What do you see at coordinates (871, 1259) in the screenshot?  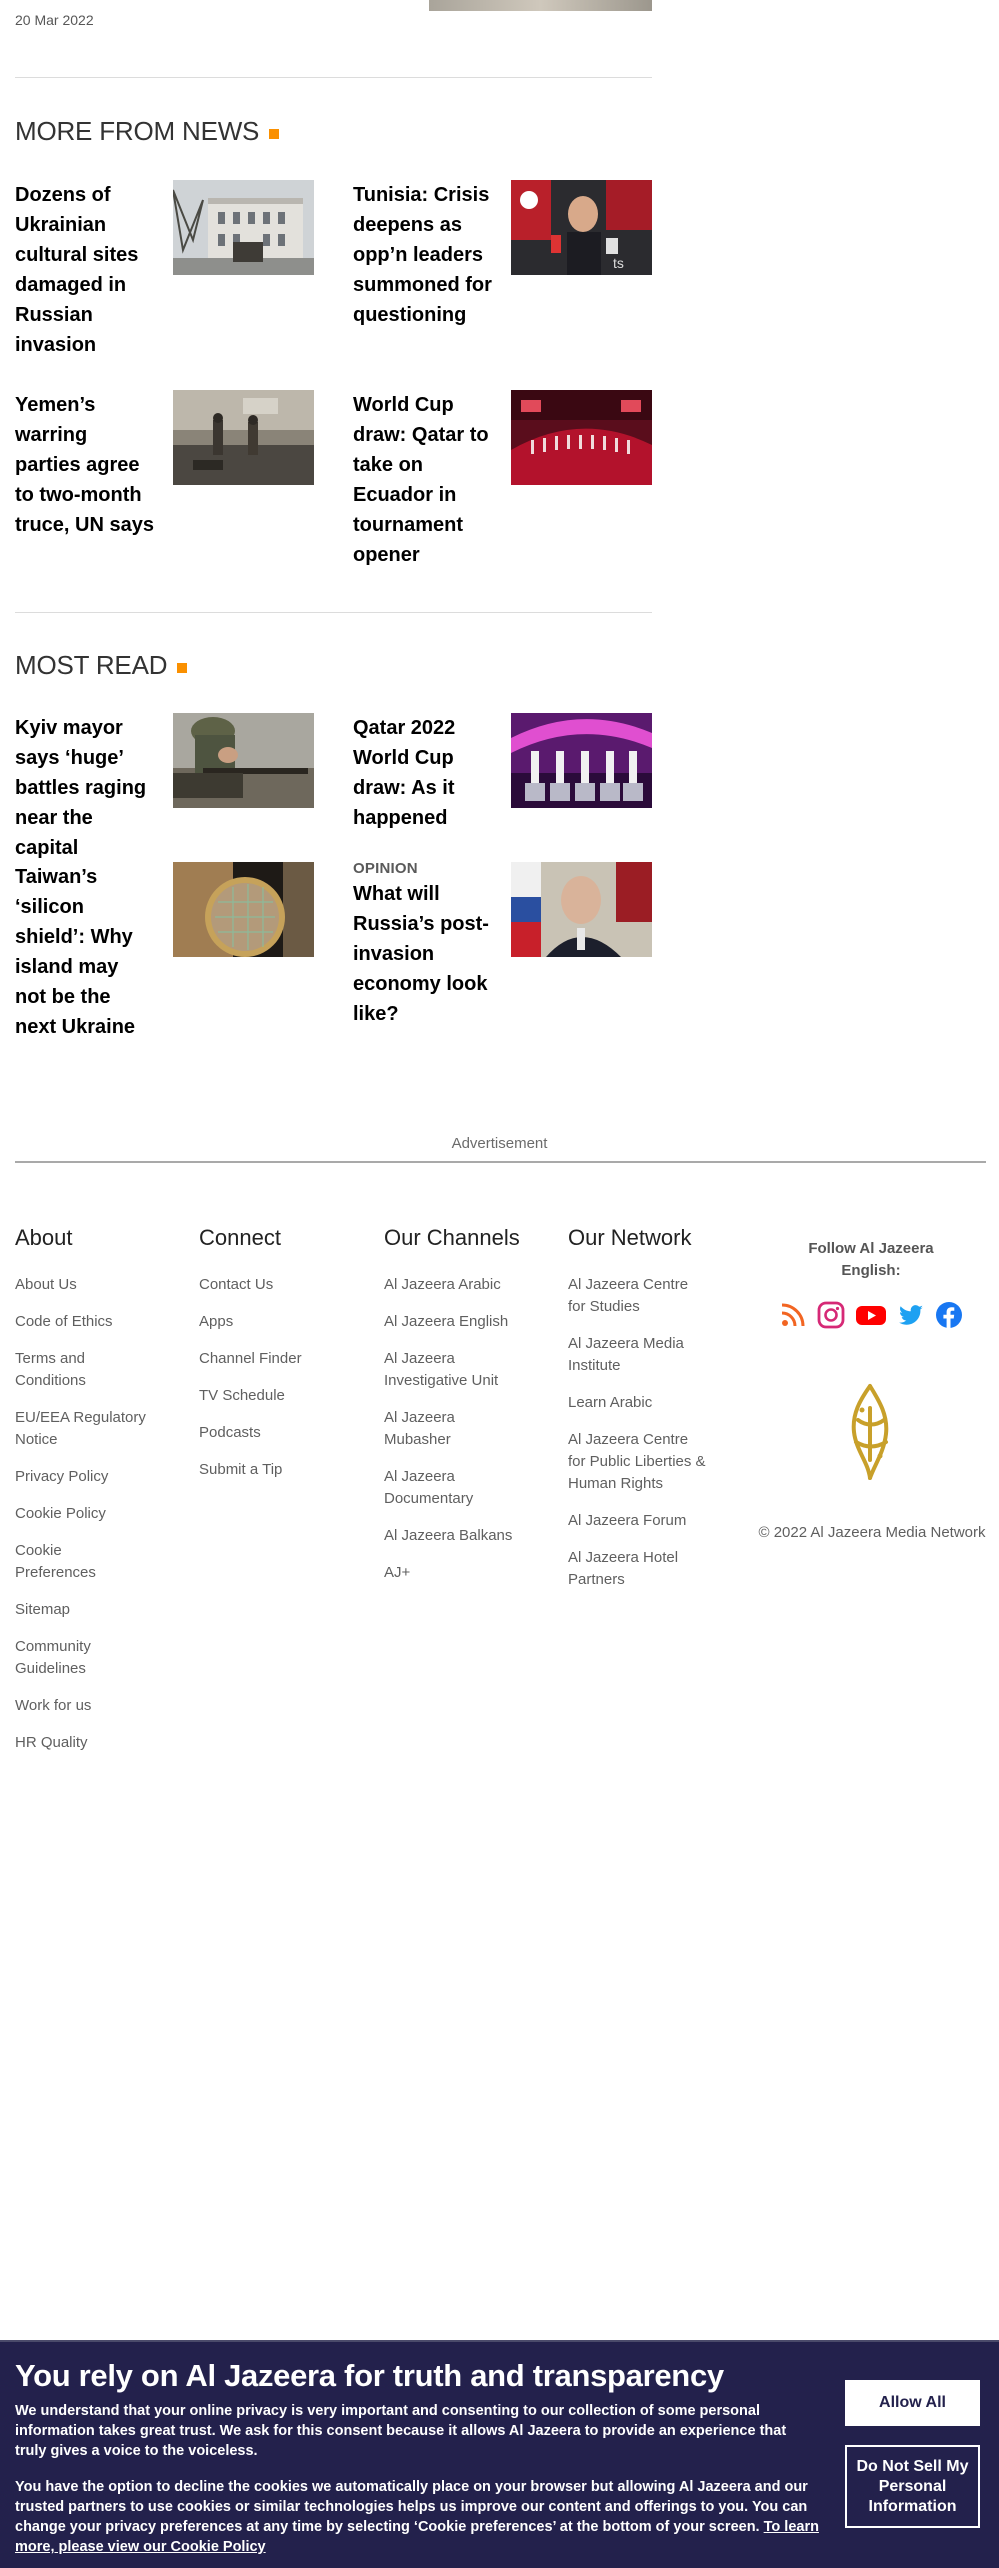 I see `follow-label: Follow Al Jazeera English:` at bounding box center [871, 1259].